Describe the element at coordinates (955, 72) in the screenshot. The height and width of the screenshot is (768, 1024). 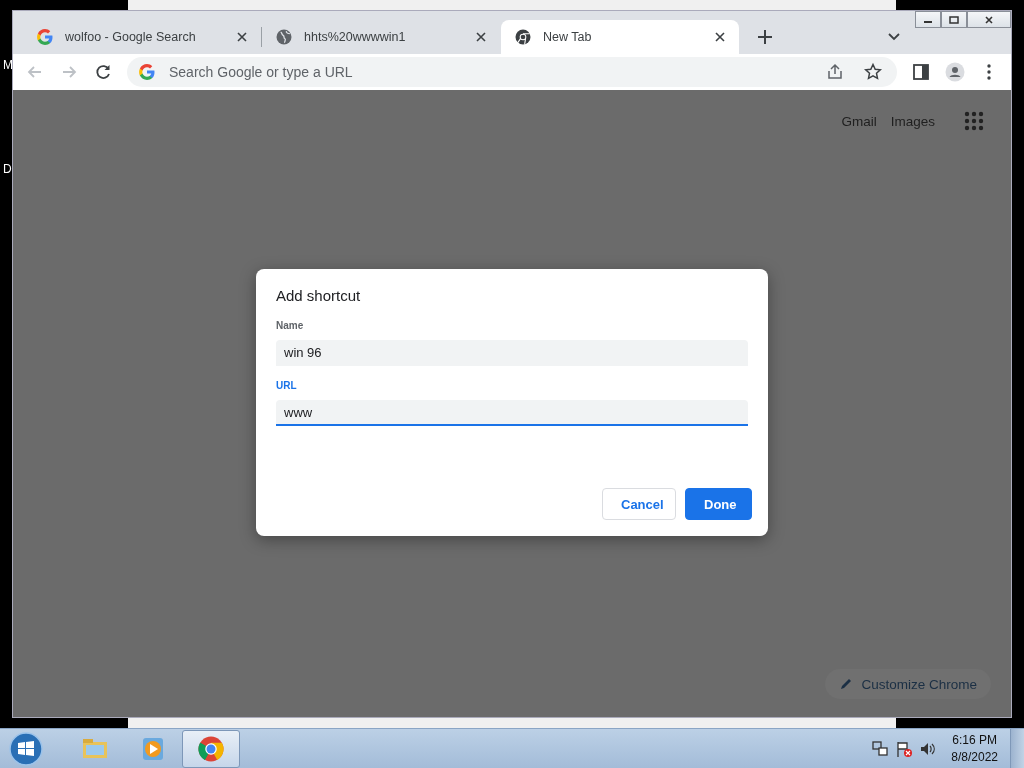
I see `profile-avatar-icon` at that location.